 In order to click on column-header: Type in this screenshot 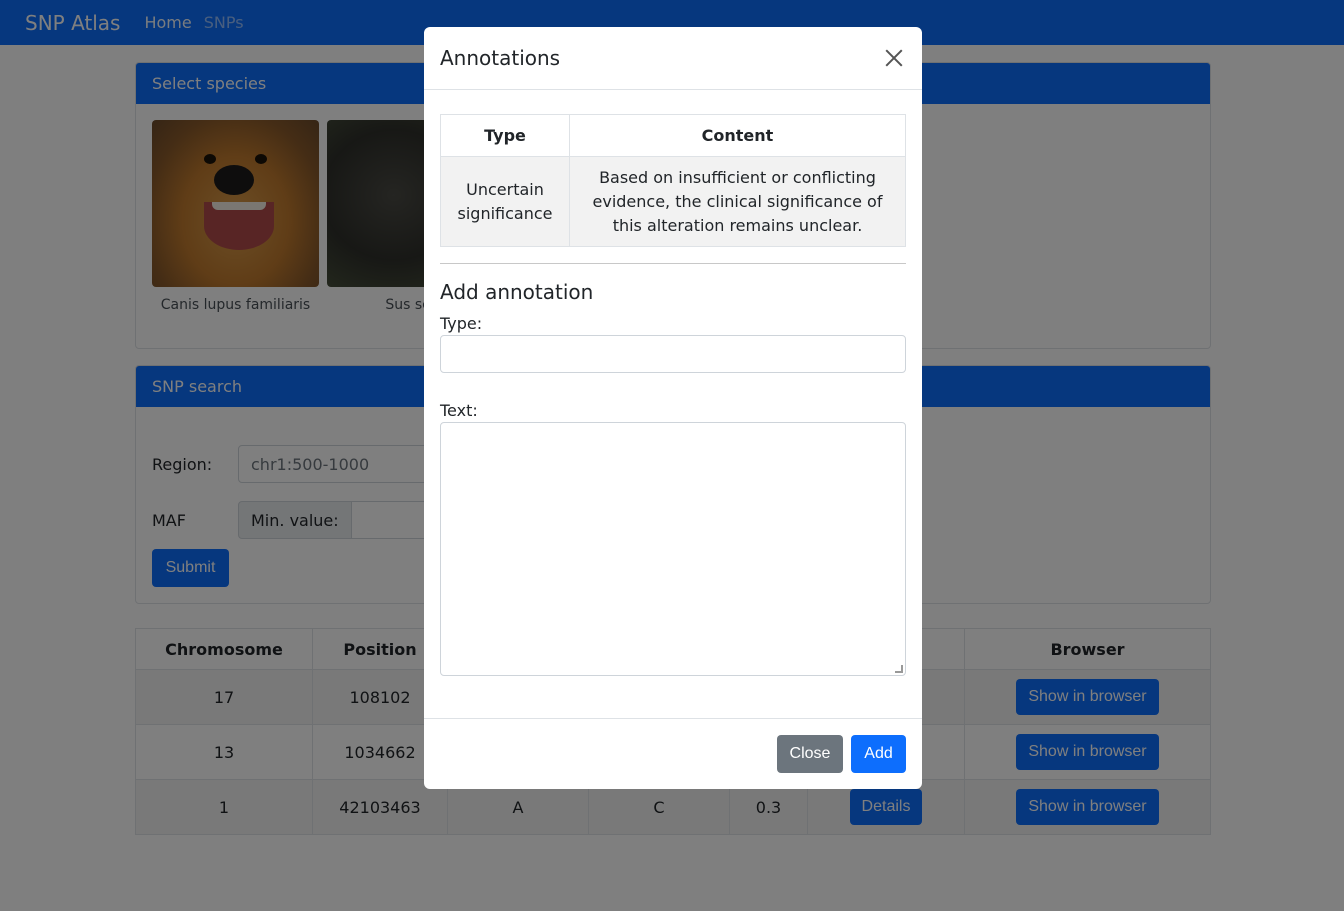, I will do `click(505, 135)`.